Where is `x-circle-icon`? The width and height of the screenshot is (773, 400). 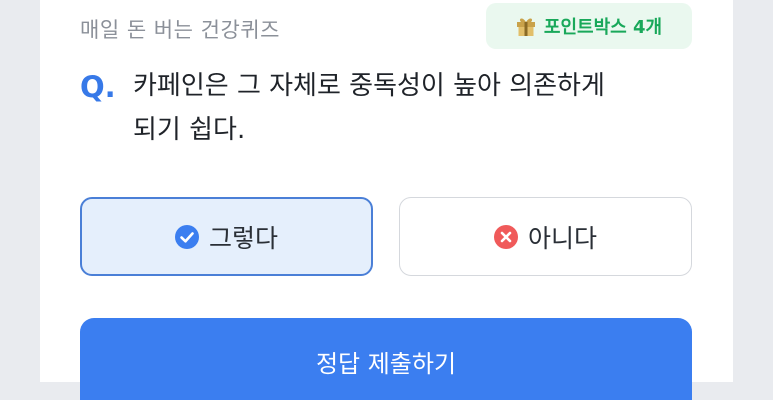
x-circle-icon is located at coordinates (505, 236).